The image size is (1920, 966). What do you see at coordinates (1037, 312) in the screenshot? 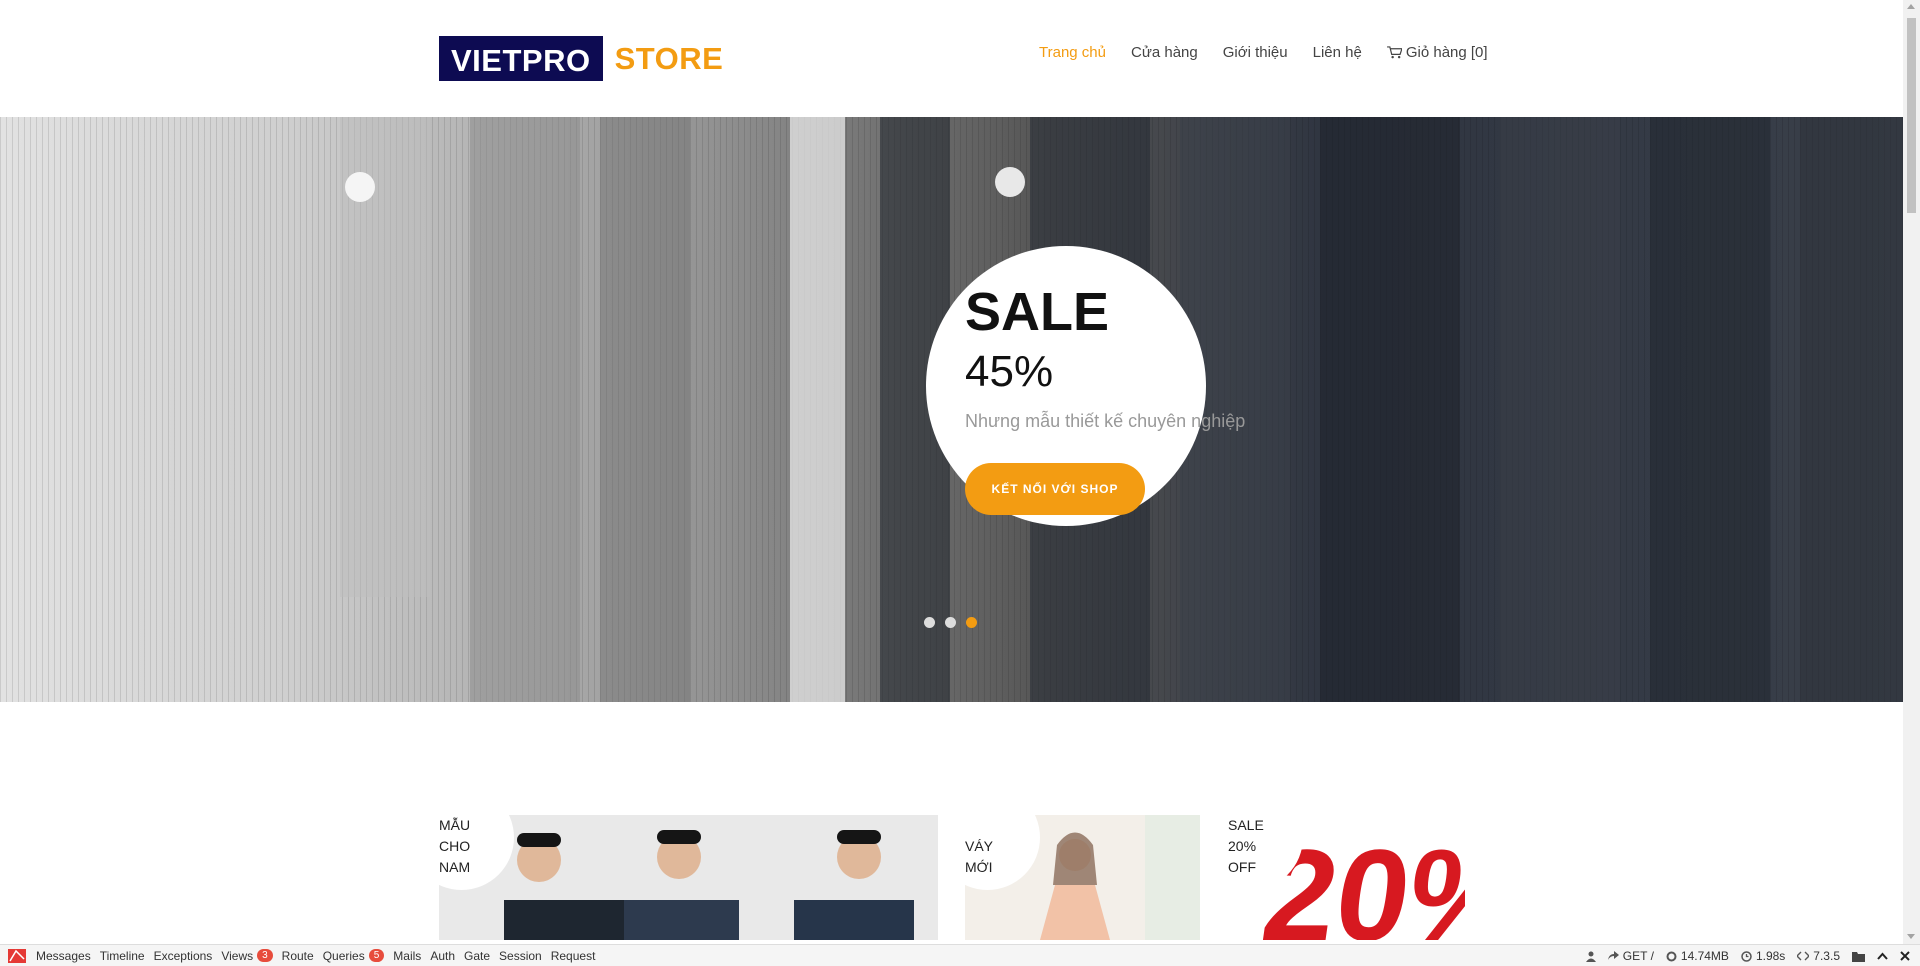
I see `sale-title: SALE` at bounding box center [1037, 312].